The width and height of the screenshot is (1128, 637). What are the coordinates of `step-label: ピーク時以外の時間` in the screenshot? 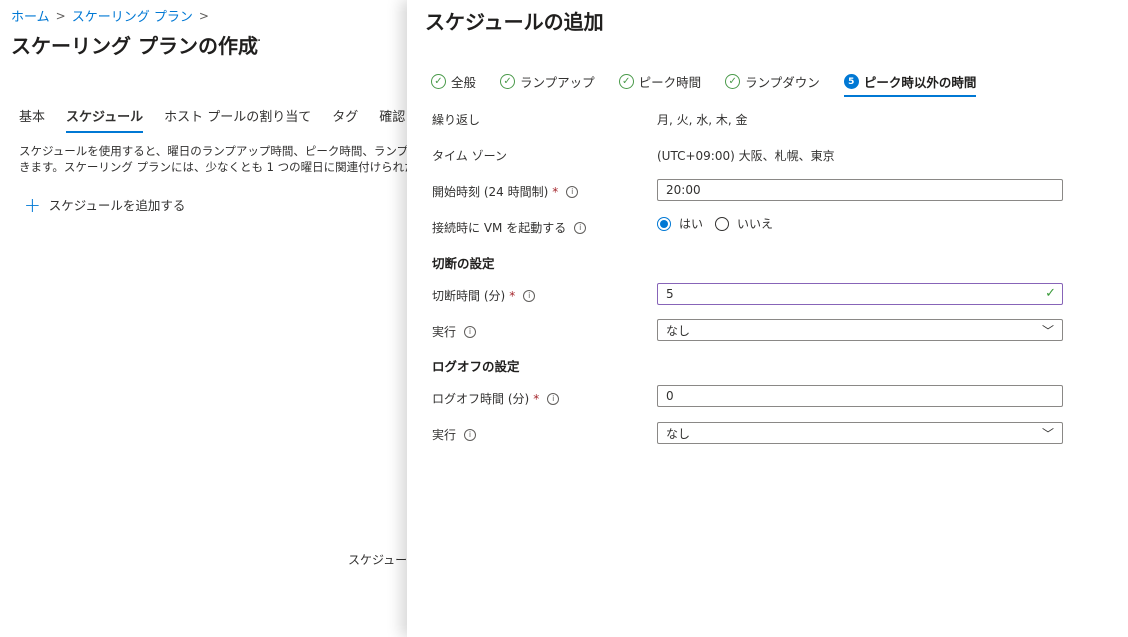 It's located at (920, 82).